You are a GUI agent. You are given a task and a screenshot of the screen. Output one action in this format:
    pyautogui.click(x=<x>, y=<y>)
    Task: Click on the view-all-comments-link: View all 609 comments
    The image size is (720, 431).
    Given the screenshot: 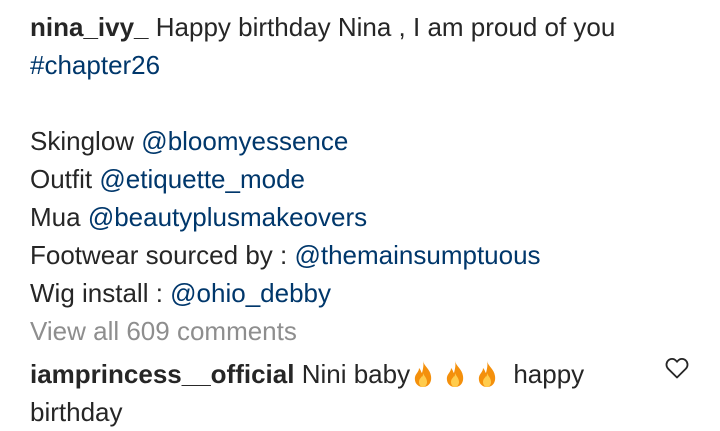 What is the action you would take?
    pyautogui.click(x=163, y=331)
    